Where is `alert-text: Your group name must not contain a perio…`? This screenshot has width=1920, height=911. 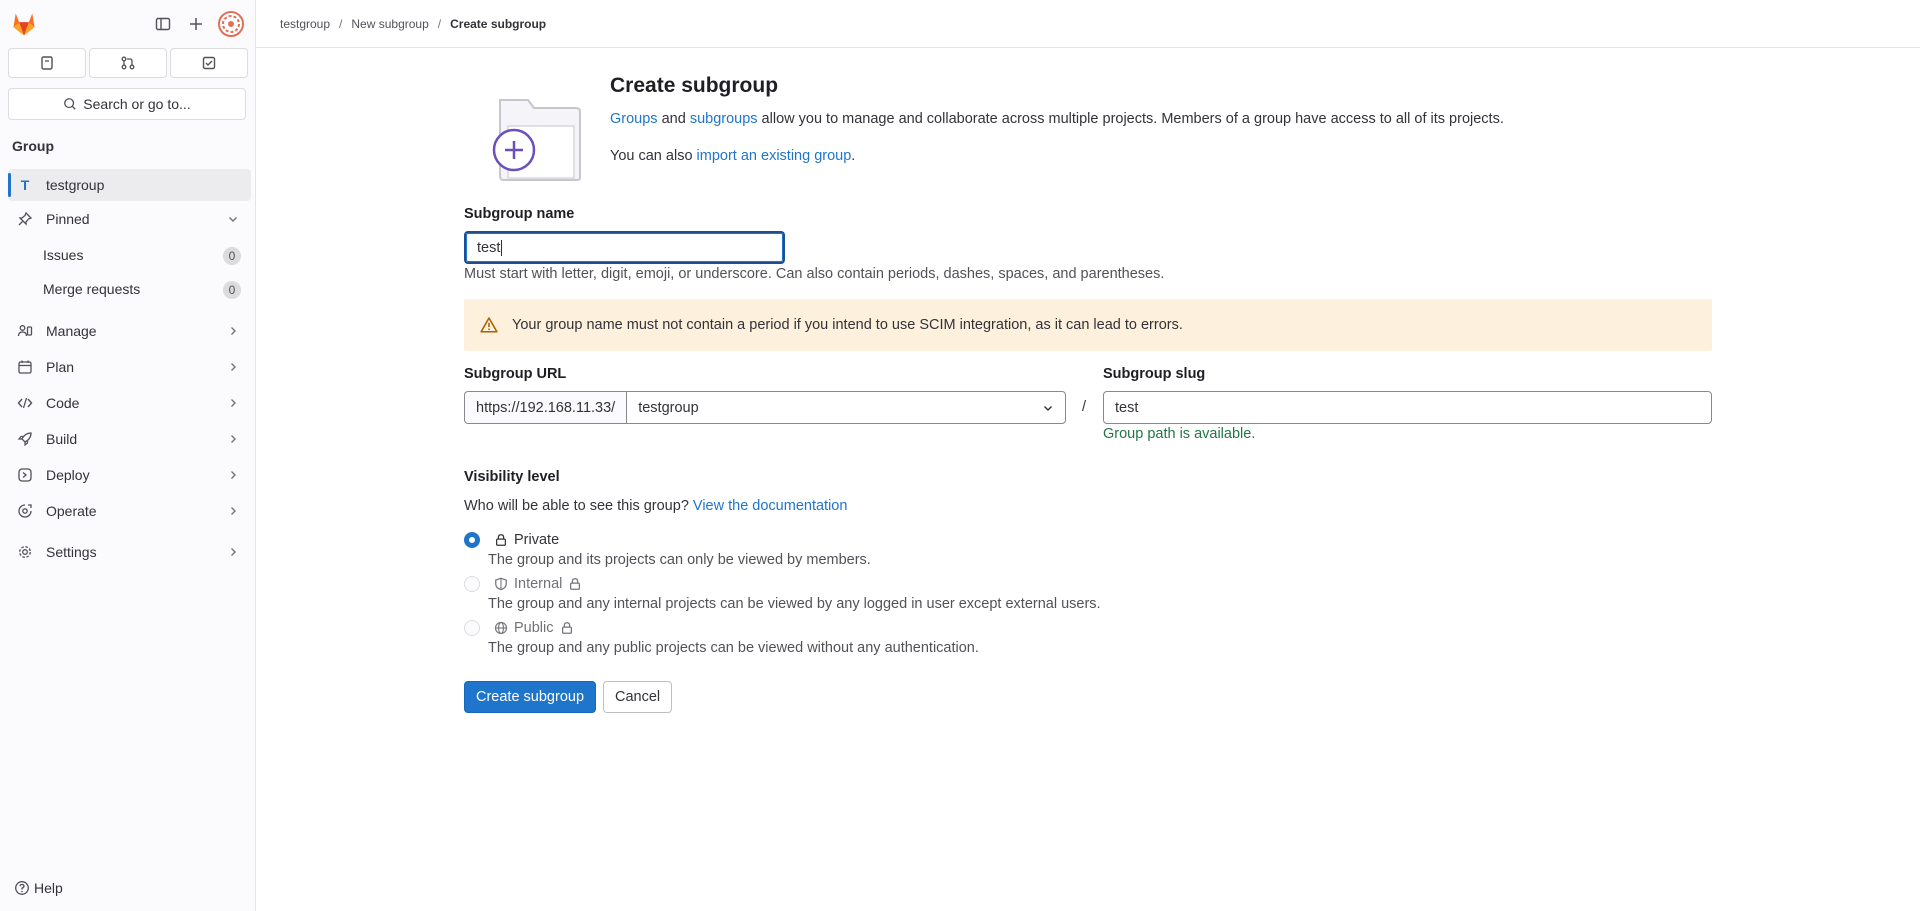
alert-text: Your group name must not contain a perio… is located at coordinates (847, 325).